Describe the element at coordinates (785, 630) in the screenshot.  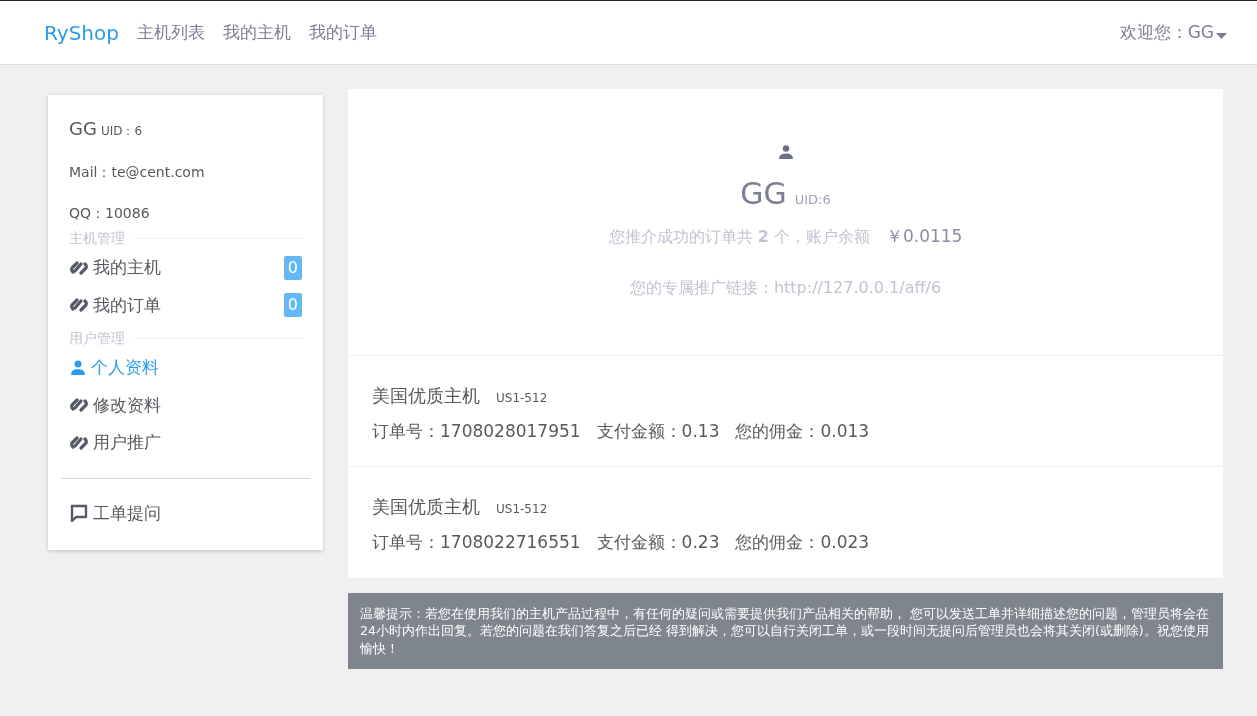
I see `notice-text: 温馨提示：若您在使用我们的主机产品过程中，有任何的疑问或需要提供我们产品相关的帮助， 您可以发送工单并详细描述您的问题，管理员将会在24小时内作出回复。若您的问题在我们答复之后已经 得到解决，您可以自行关闭工单，或一段时间无提问后管理员也会将其关闭(或删除)。祝您使用愉快！` at that location.